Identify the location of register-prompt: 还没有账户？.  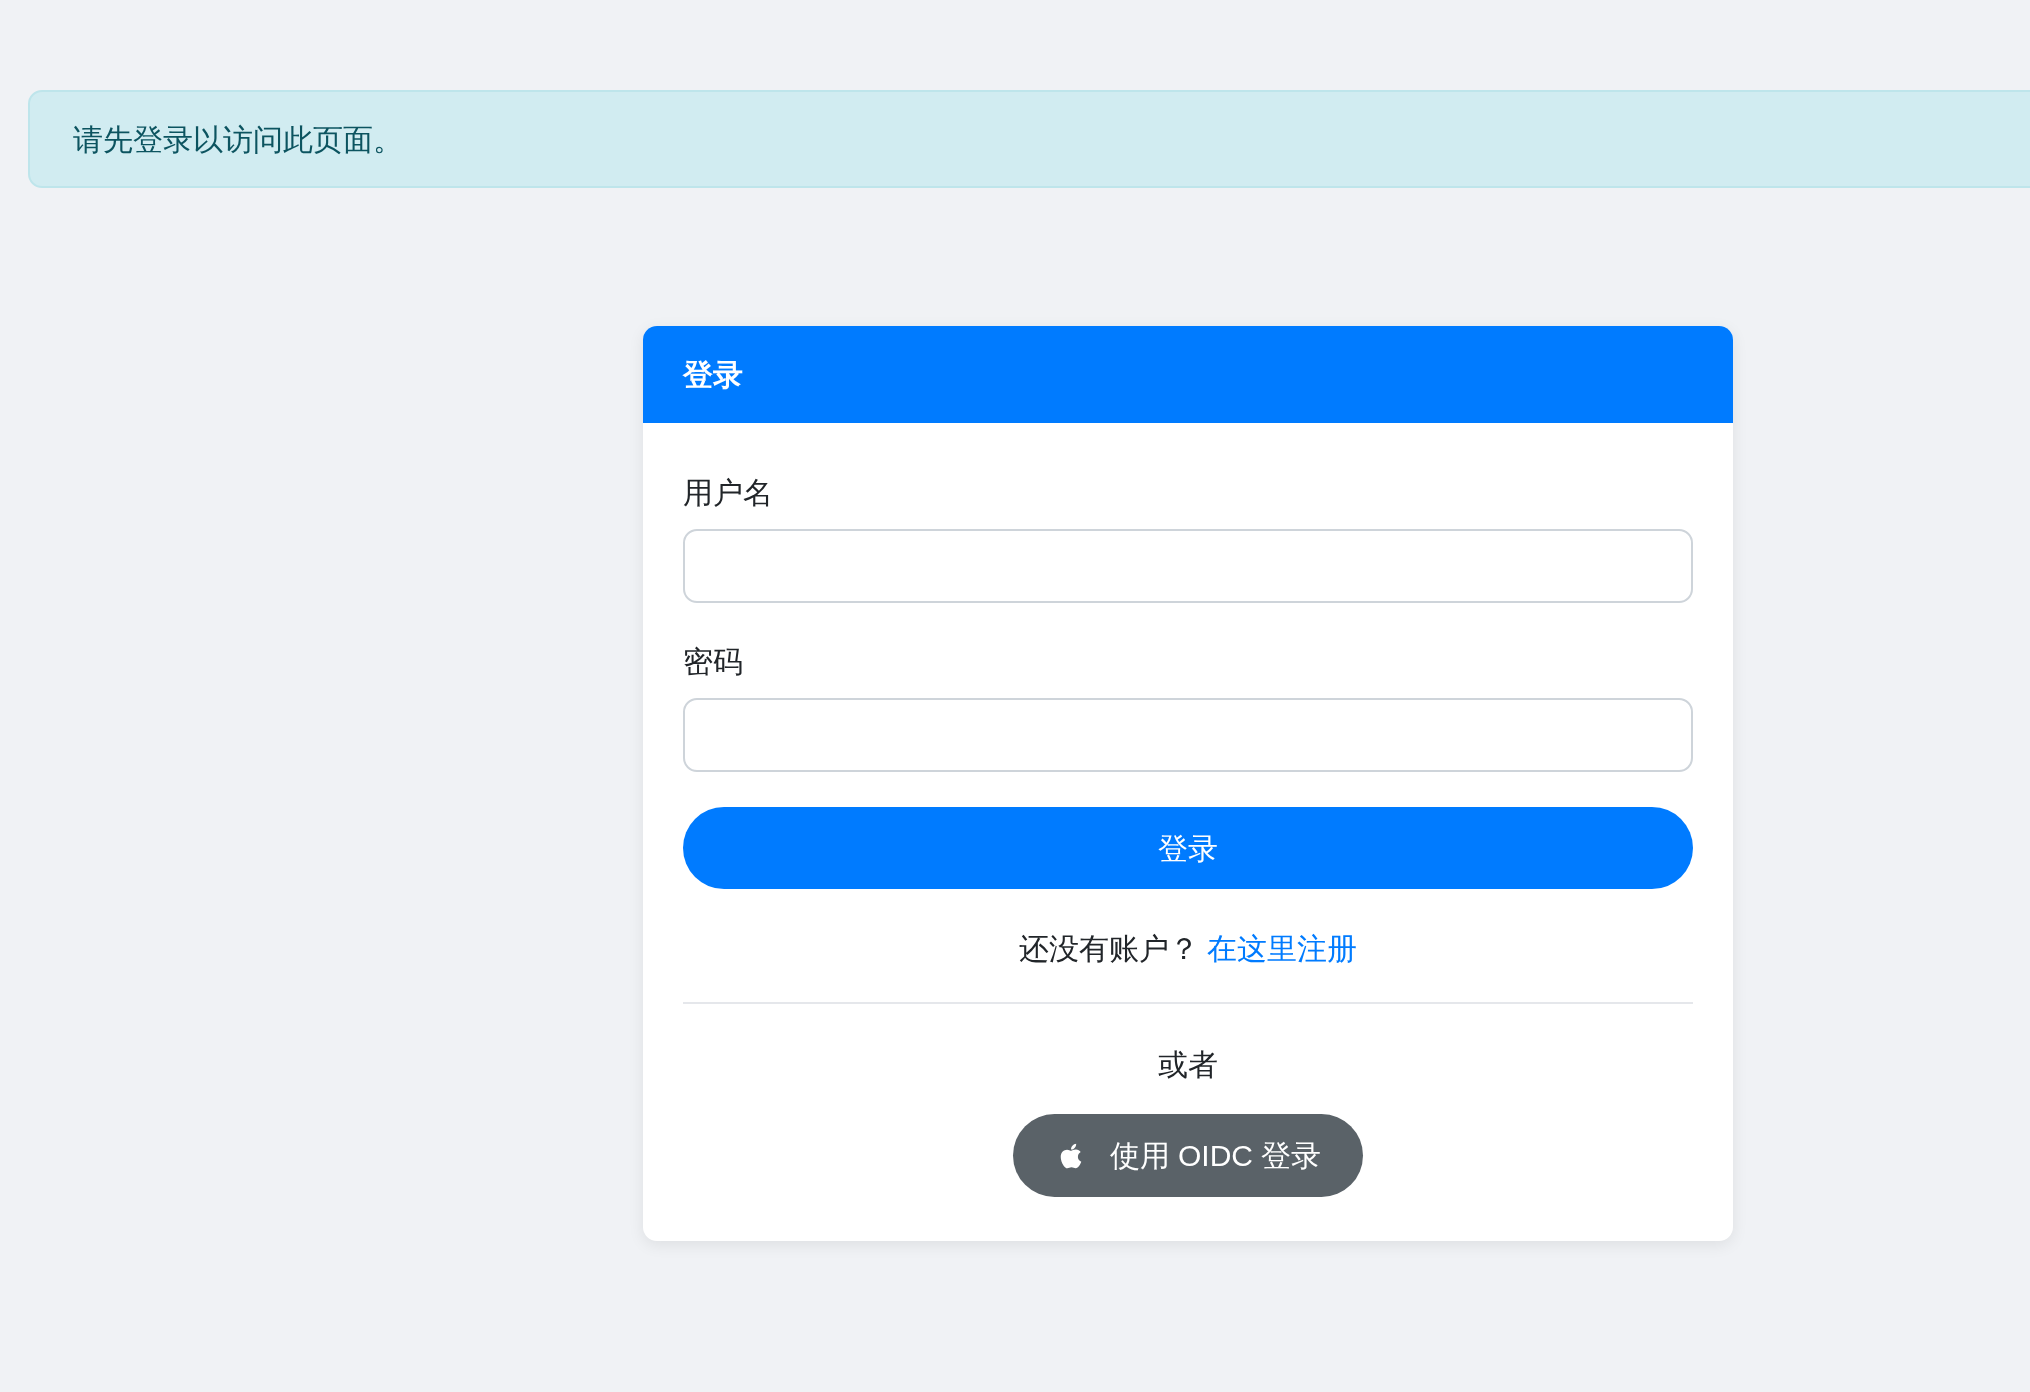
(1109, 949).